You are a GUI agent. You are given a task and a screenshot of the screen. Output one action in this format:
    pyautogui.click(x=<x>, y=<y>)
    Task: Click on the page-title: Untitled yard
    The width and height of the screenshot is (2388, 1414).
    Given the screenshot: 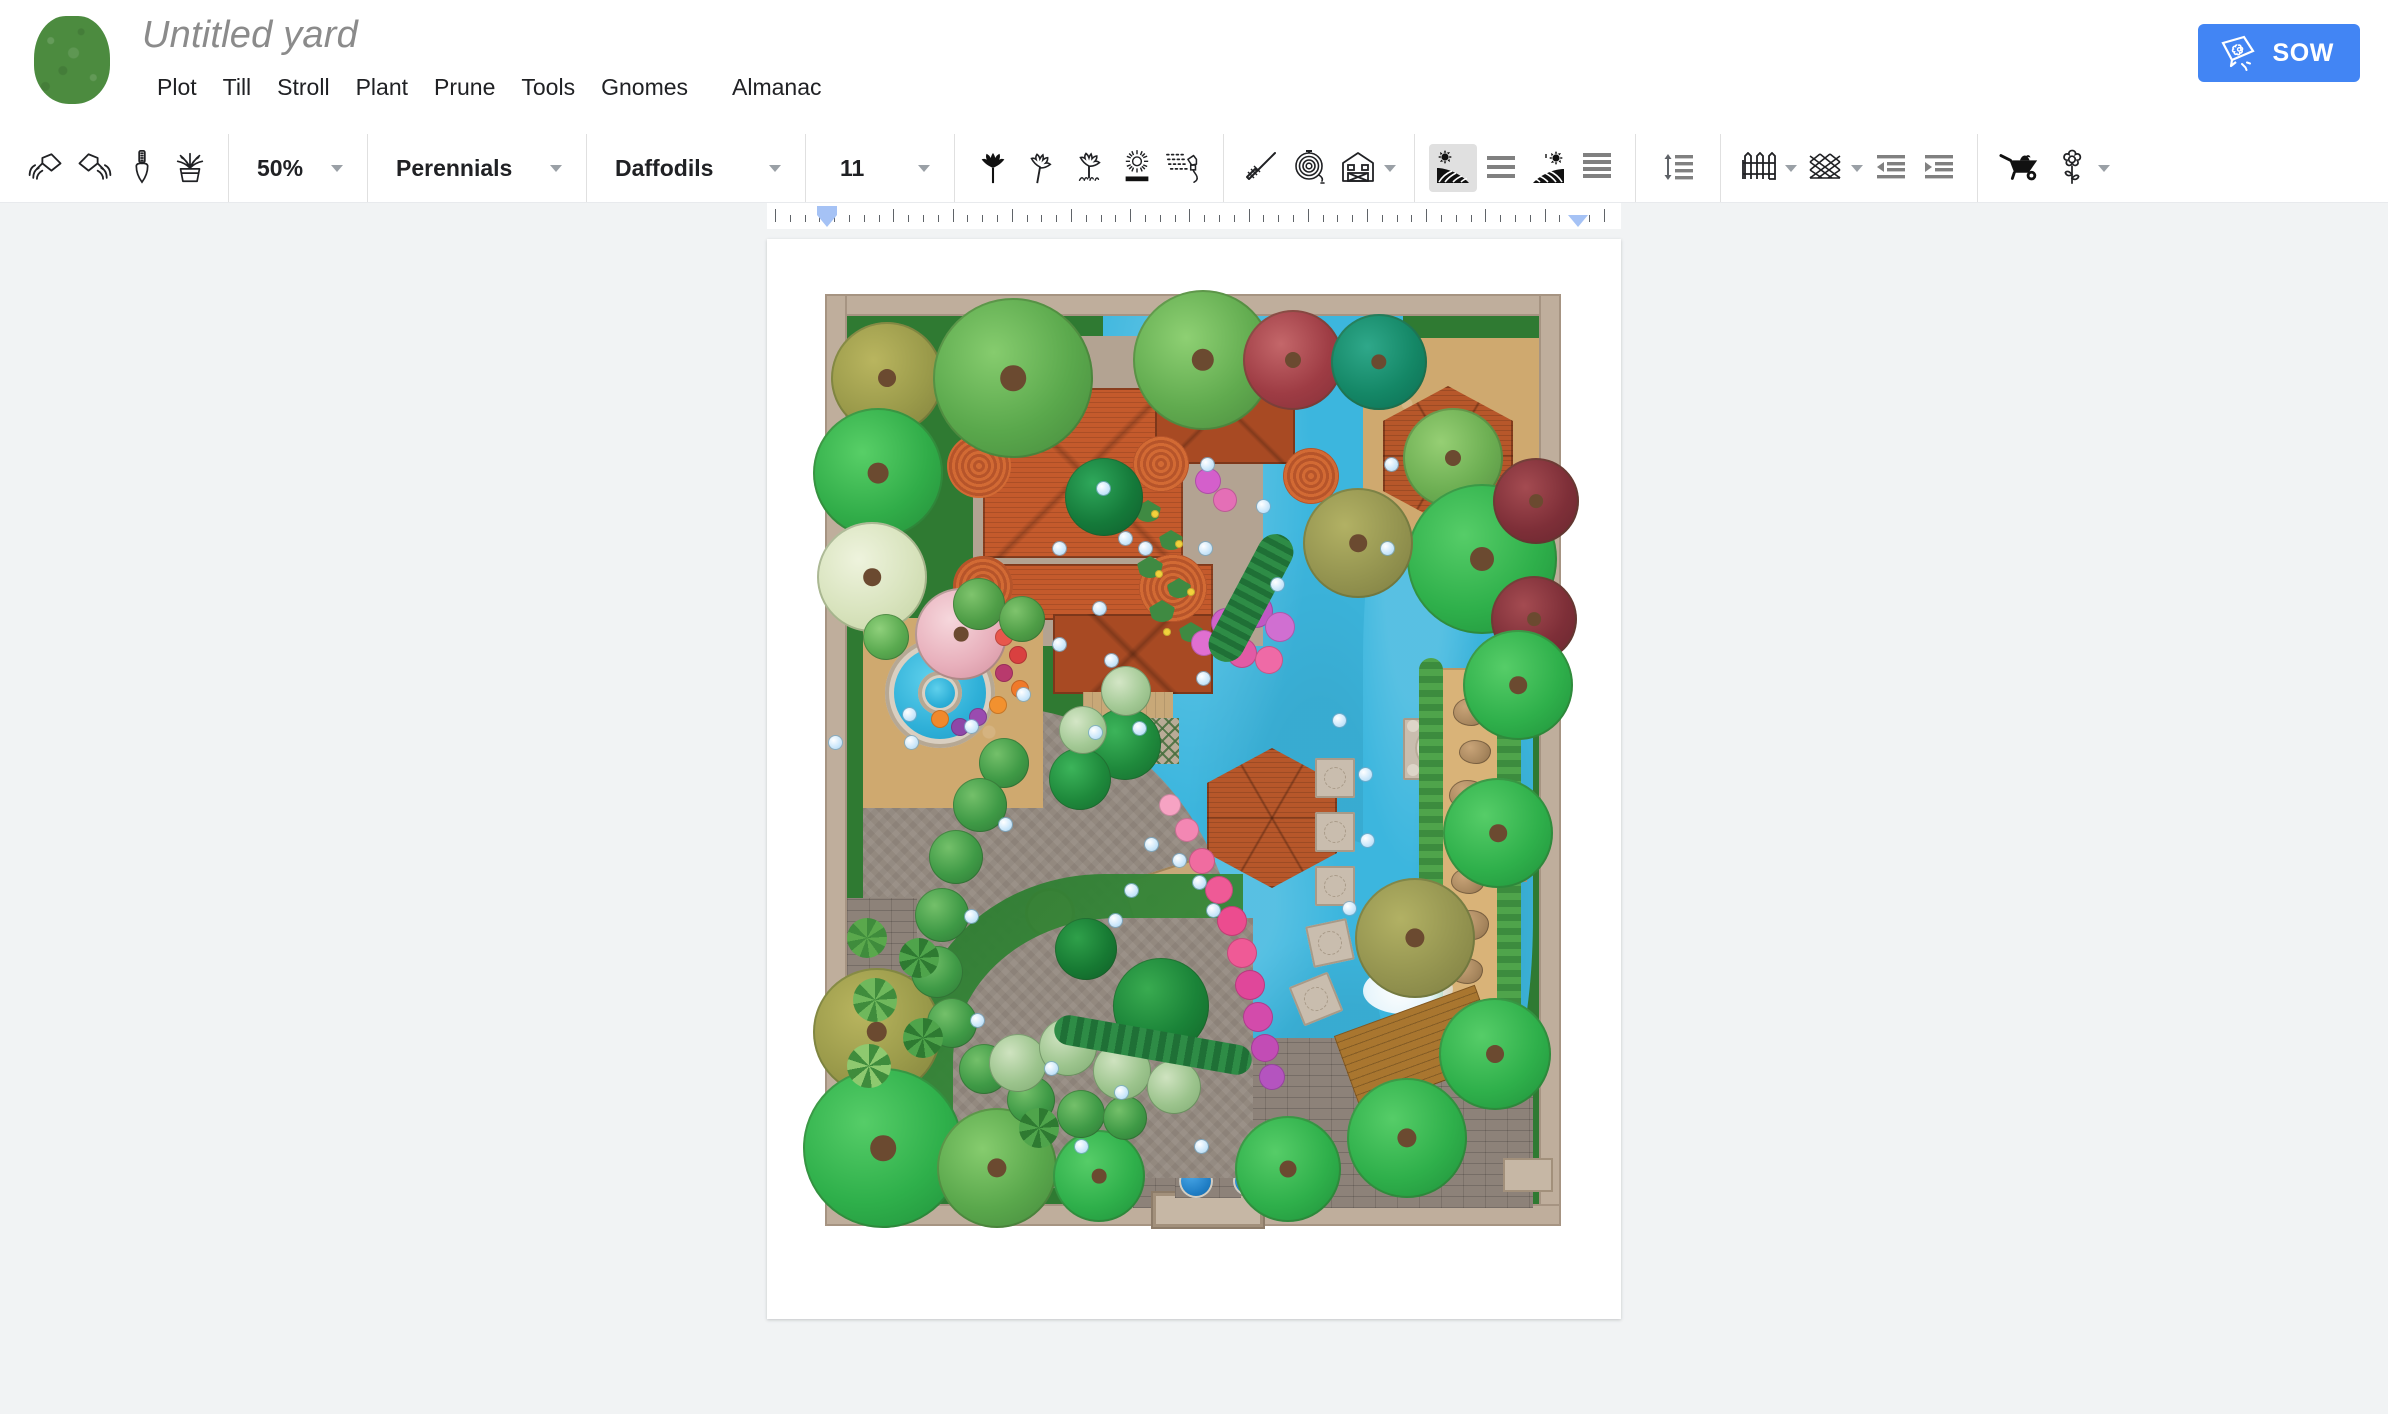 What is the action you would take?
    pyautogui.click(x=488, y=35)
    